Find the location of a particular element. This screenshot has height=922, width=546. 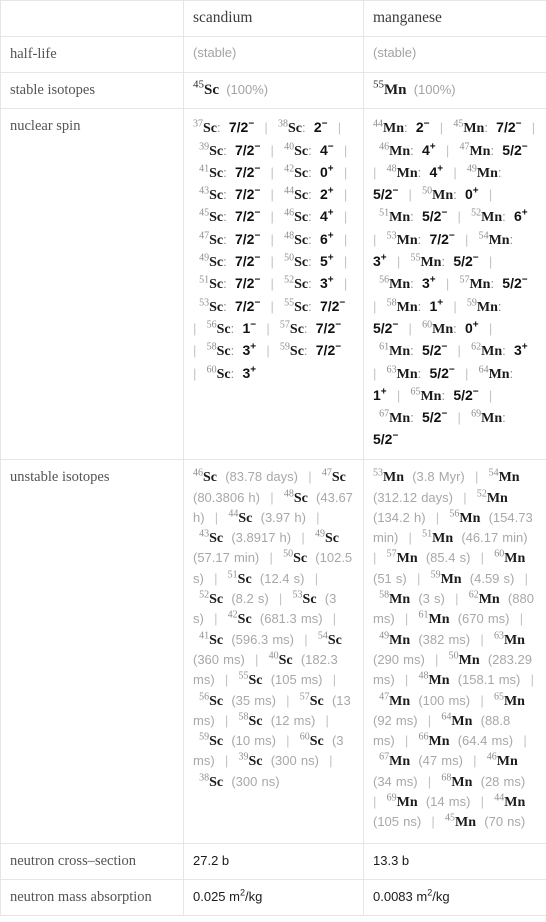

nuclear-spin-entry: 65Mn: 5/2− is located at coordinates (444, 395).